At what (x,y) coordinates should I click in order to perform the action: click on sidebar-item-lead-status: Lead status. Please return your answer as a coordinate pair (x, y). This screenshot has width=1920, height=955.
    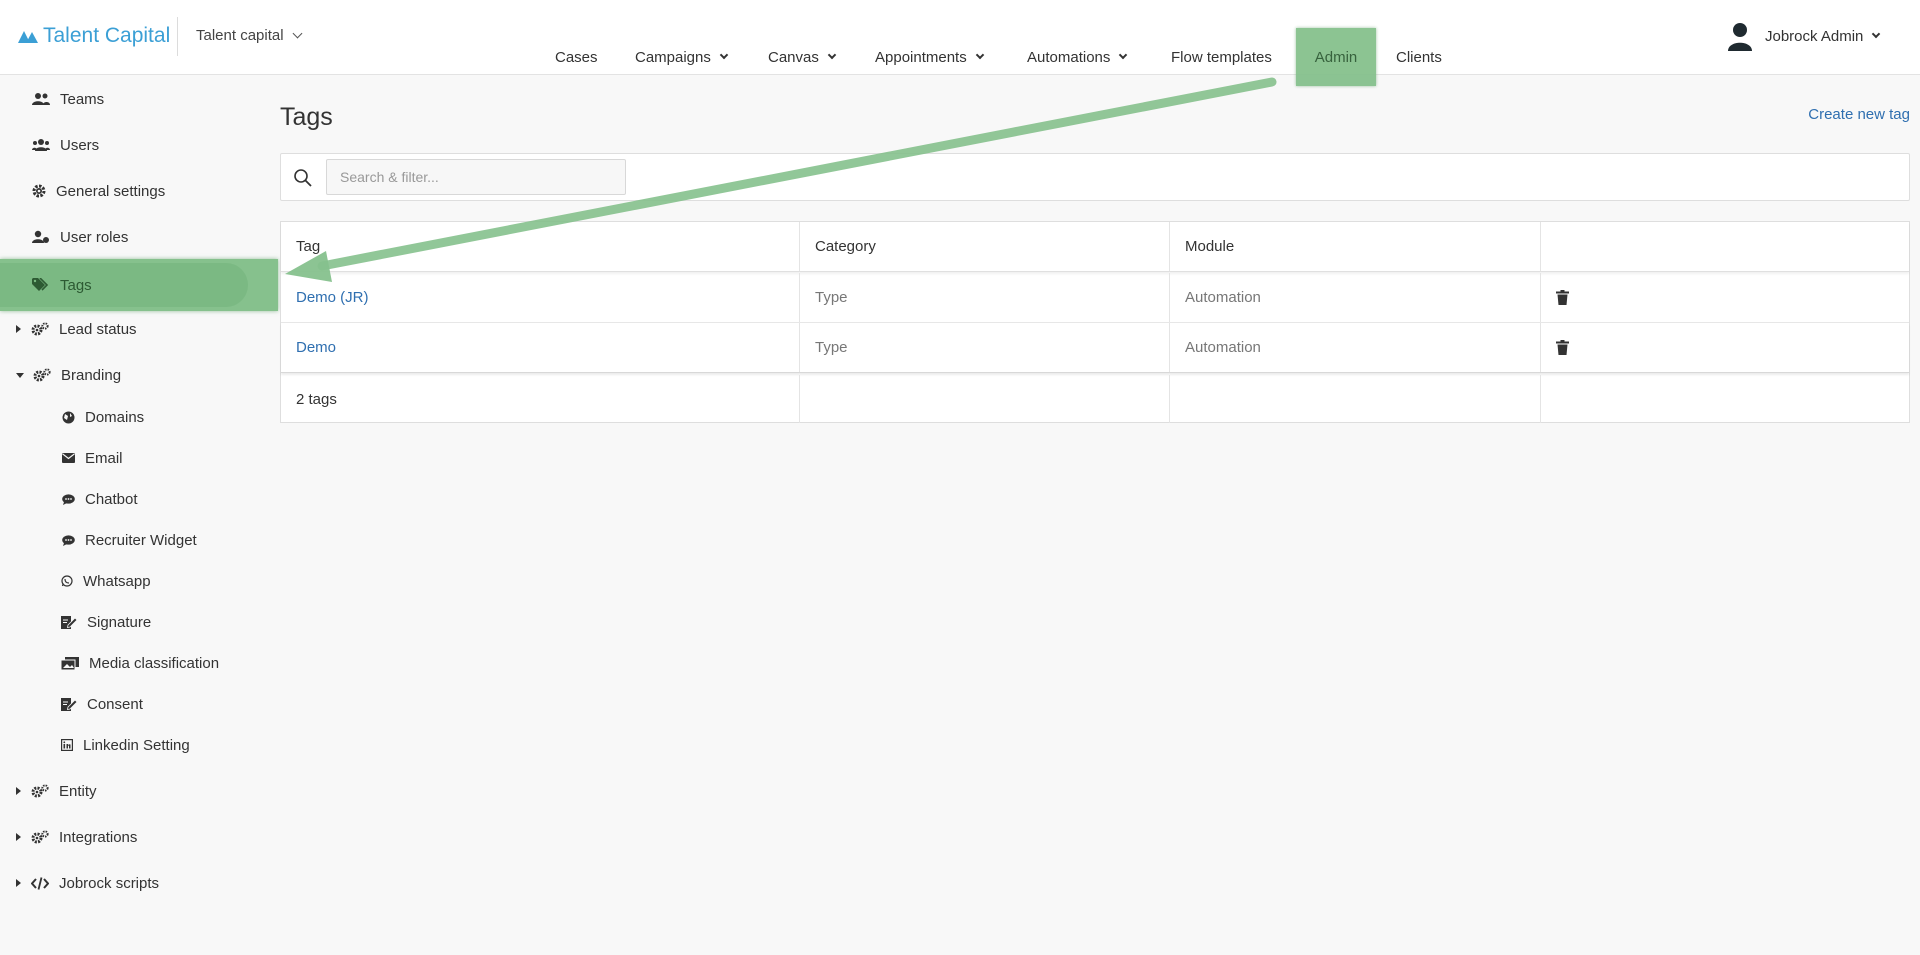
    Looking at the image, I should click on (139, 329).